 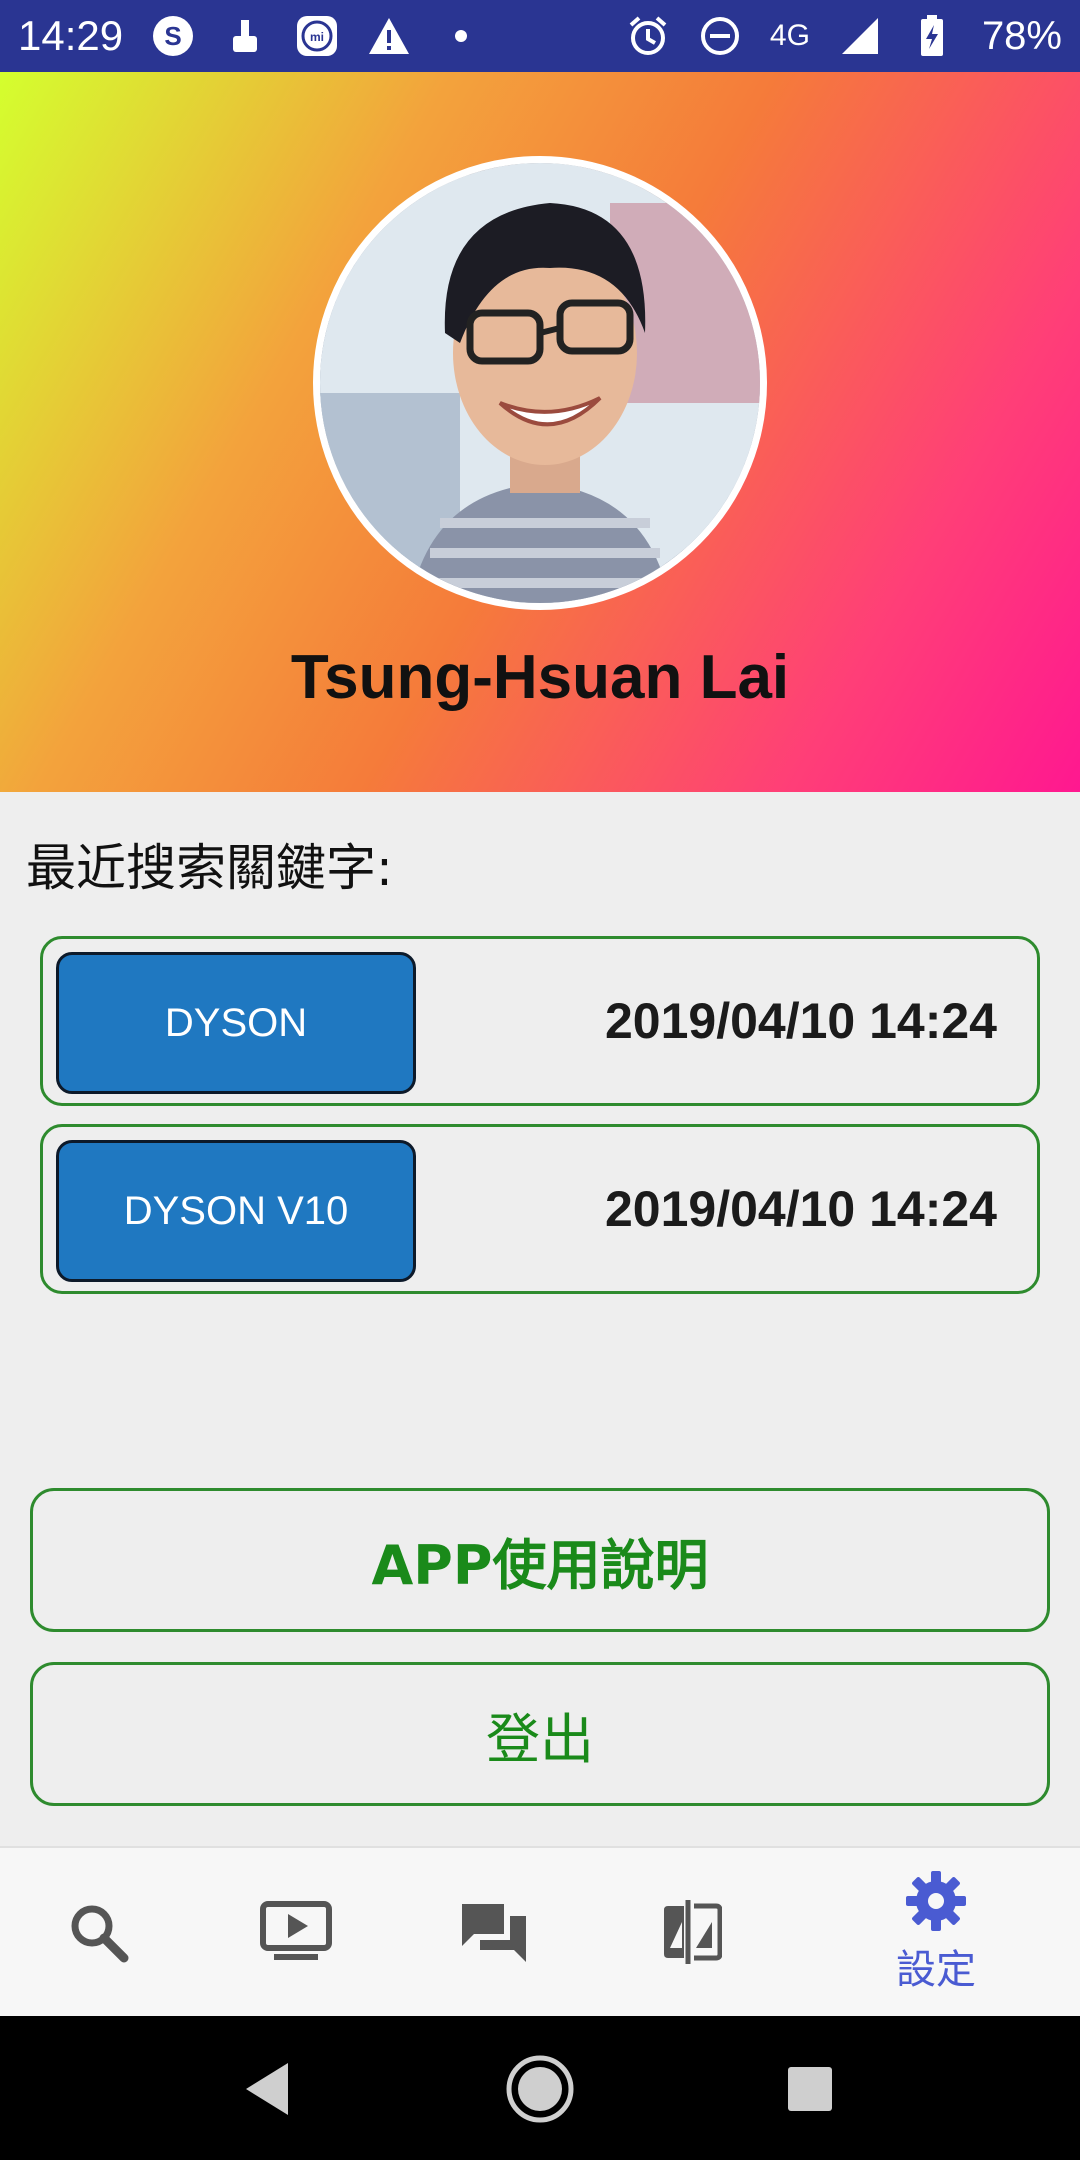 What do you see at coordinates (236, 1023) in the screenshot?
I see `keyword-button: DYSON` at bounding box center [236, 1023].